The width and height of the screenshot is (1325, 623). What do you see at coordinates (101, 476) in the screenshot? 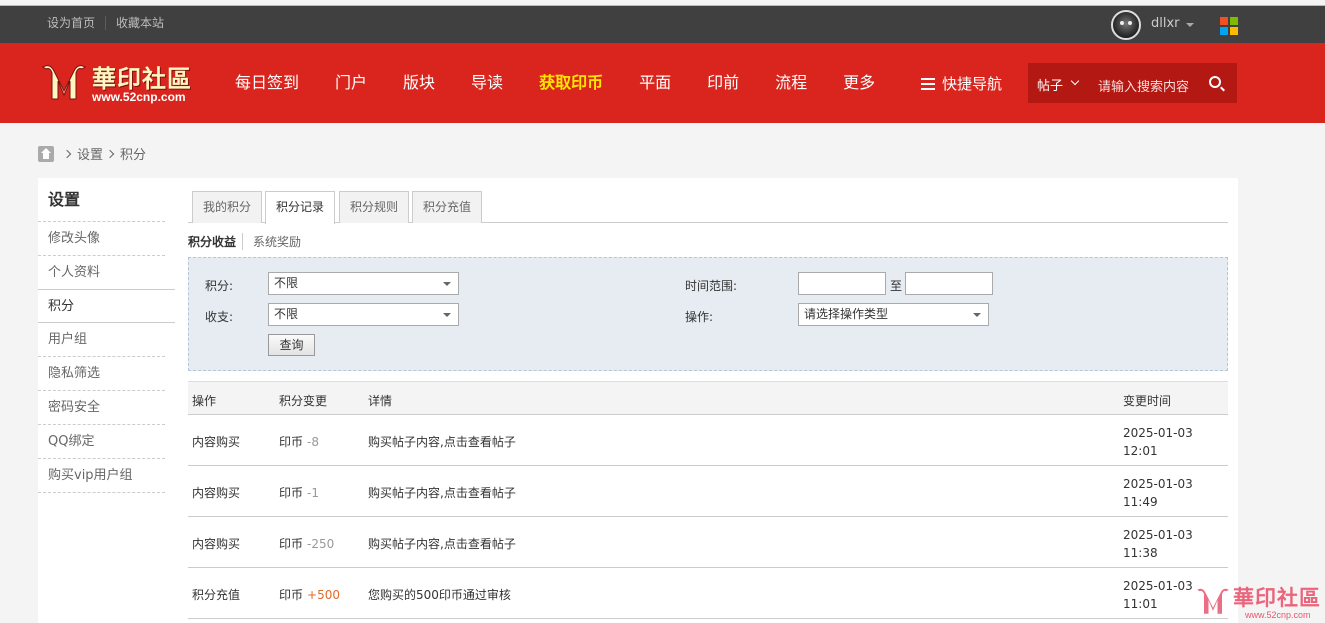
I see `sidebar-item-buy-vip: 购买vip用户组` at bounding box center [101, 476].